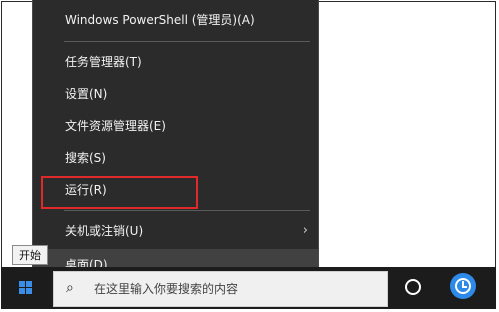 The width and height of the screenshot is (499, 312). What do you see at coordinates (463, 286) in the screenshot?
I see `clock-icon` at bounding box center [463, 286].